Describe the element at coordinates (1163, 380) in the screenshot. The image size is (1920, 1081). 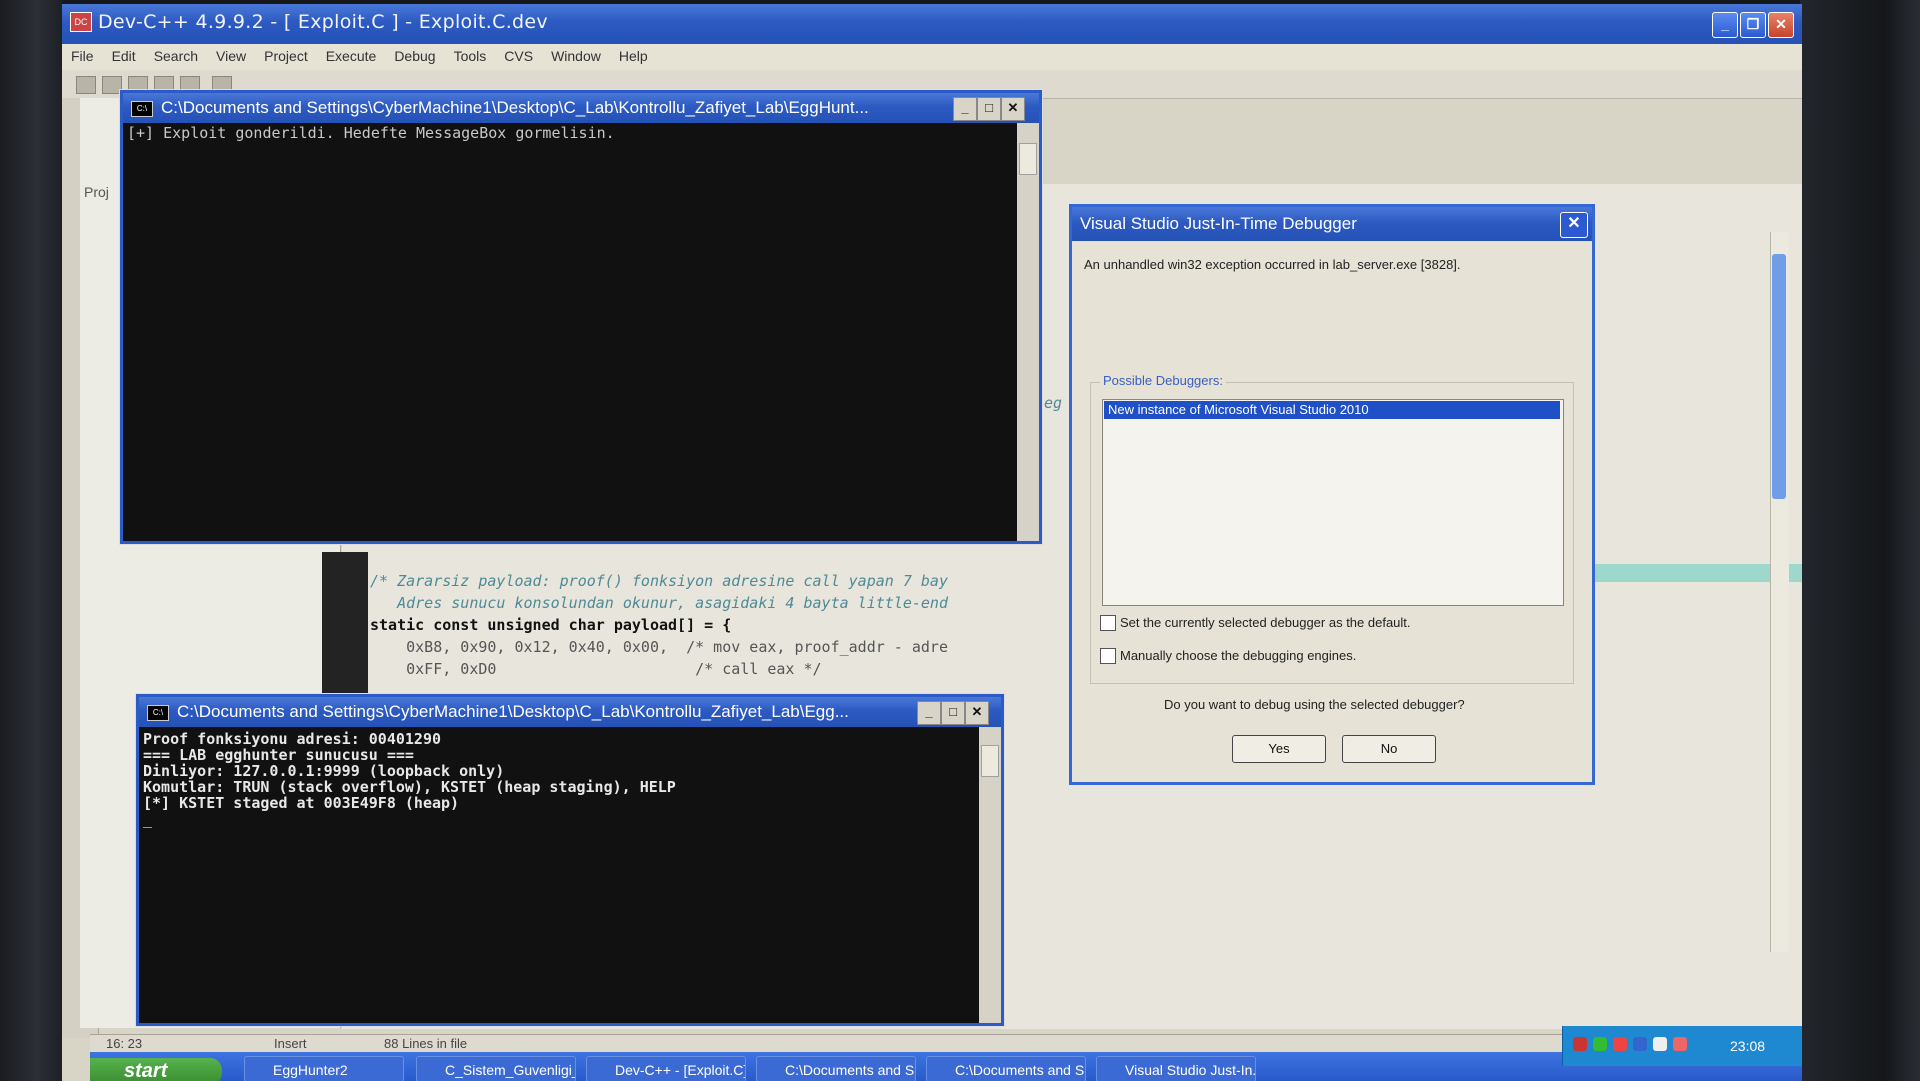
I see `possible-debuggers-label: Possible Debuggers:` at that location.